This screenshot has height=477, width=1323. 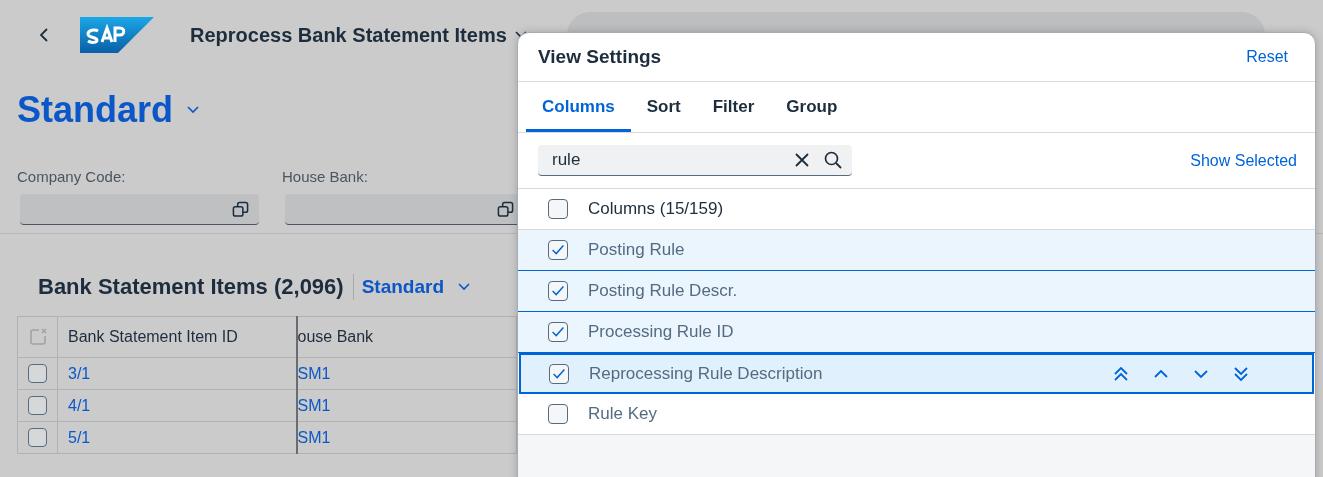 What do you see at coordinates (663, 107) in the screenshot?
I see `tab: Sort` at bounding box center [663, 107].